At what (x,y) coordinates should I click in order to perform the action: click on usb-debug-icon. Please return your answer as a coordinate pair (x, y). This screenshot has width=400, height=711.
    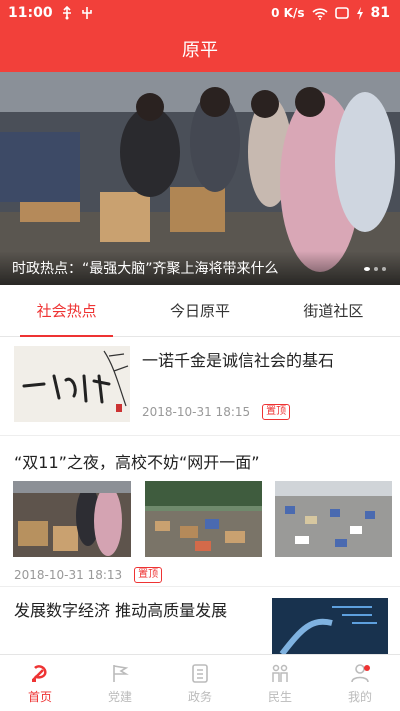
    Looking at the image, I should click on (86, 13).